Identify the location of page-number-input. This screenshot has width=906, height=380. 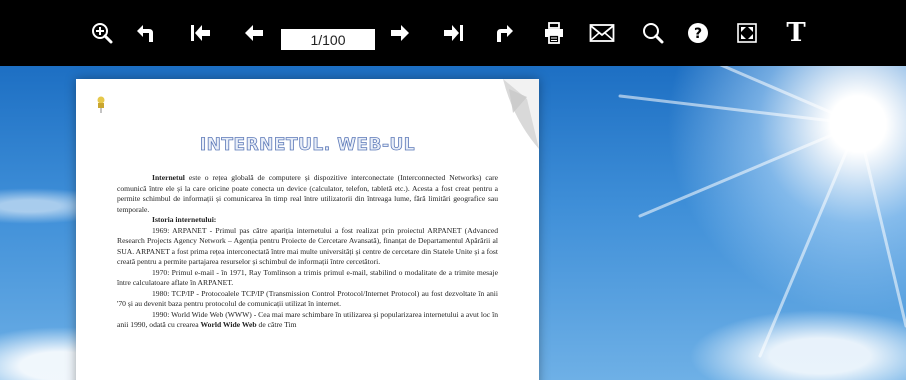
(328, 39).